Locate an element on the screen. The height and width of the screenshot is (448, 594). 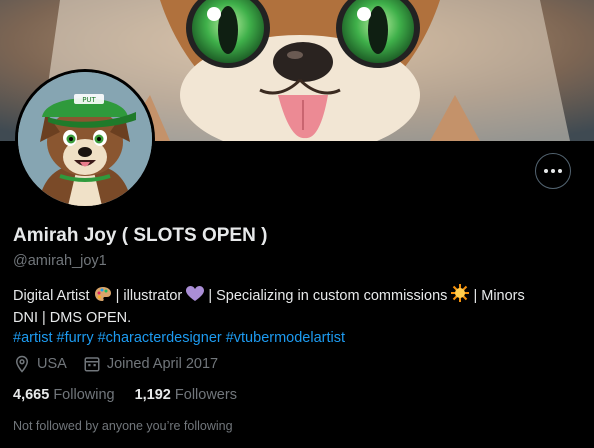
bio-line-2: DNI | DMS OPEN. is located at coordinates (72, 318).